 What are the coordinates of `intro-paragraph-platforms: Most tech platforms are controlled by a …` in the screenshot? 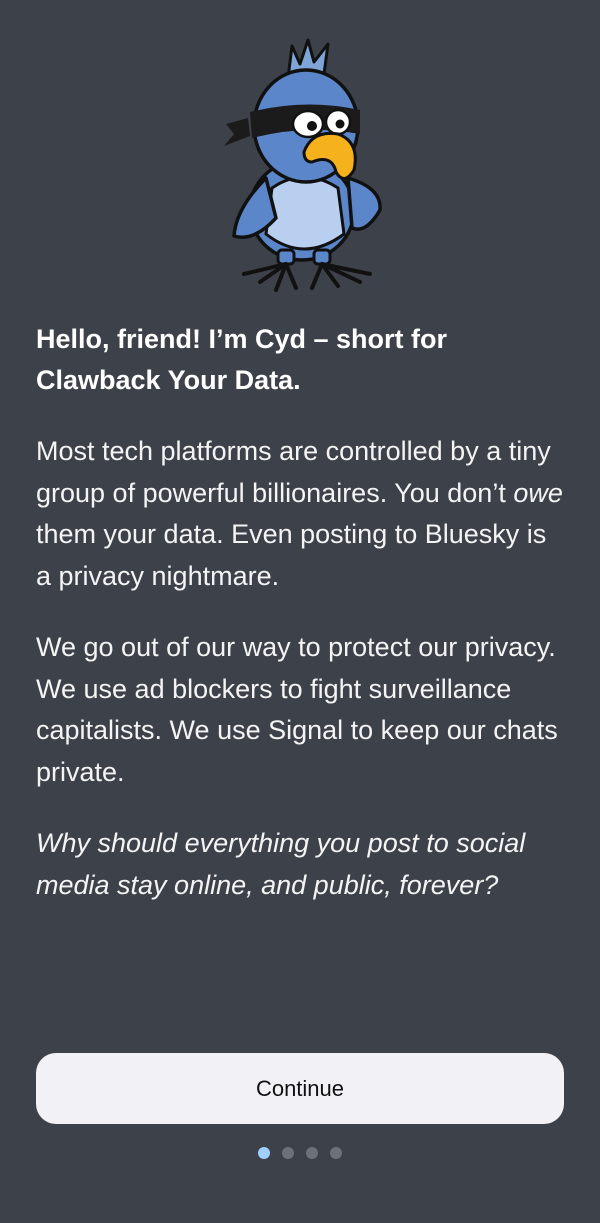 It's located at (301, 514).